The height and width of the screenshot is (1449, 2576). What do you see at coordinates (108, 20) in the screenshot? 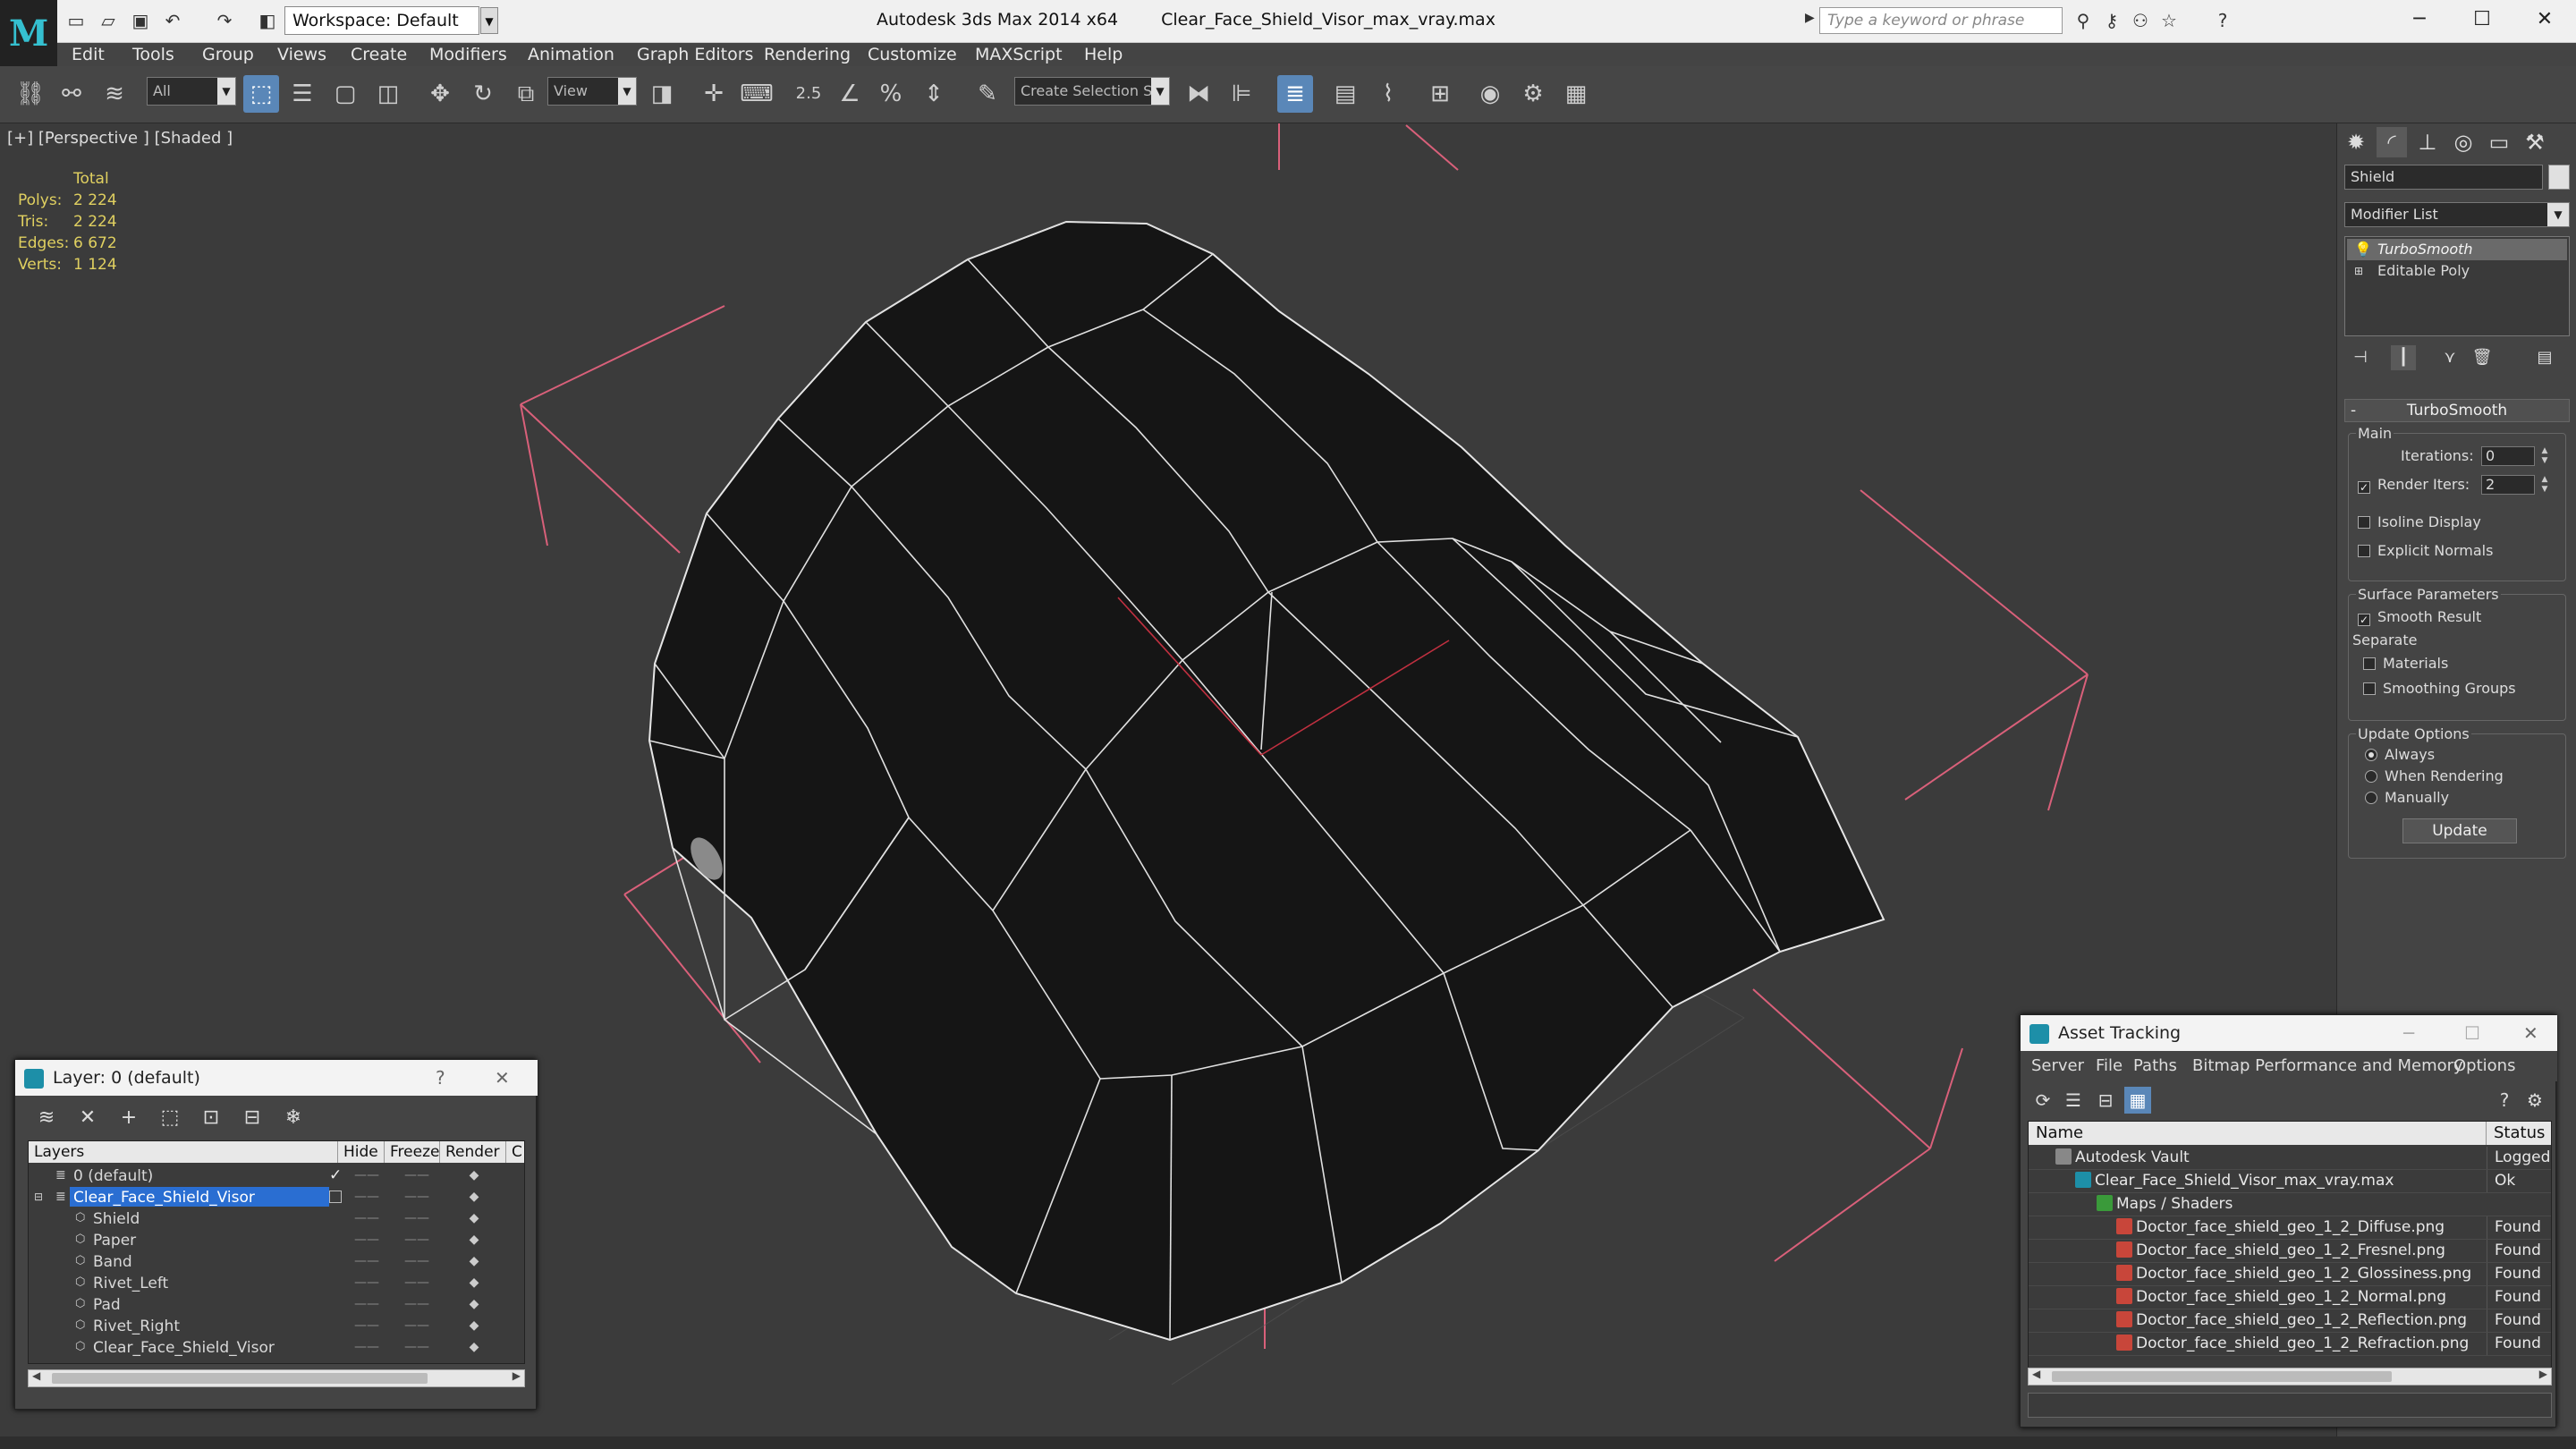
I see `open-file-icon: ▱` at bounding box center [108, 20].